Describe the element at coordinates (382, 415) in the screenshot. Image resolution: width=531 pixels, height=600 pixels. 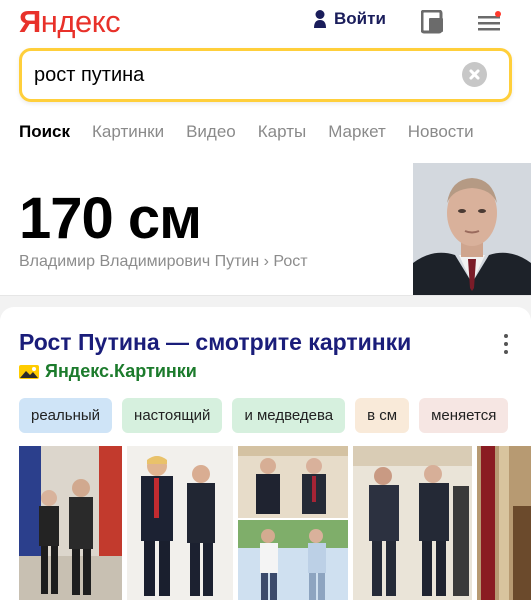
I see `chip-cm: в см` at that location.